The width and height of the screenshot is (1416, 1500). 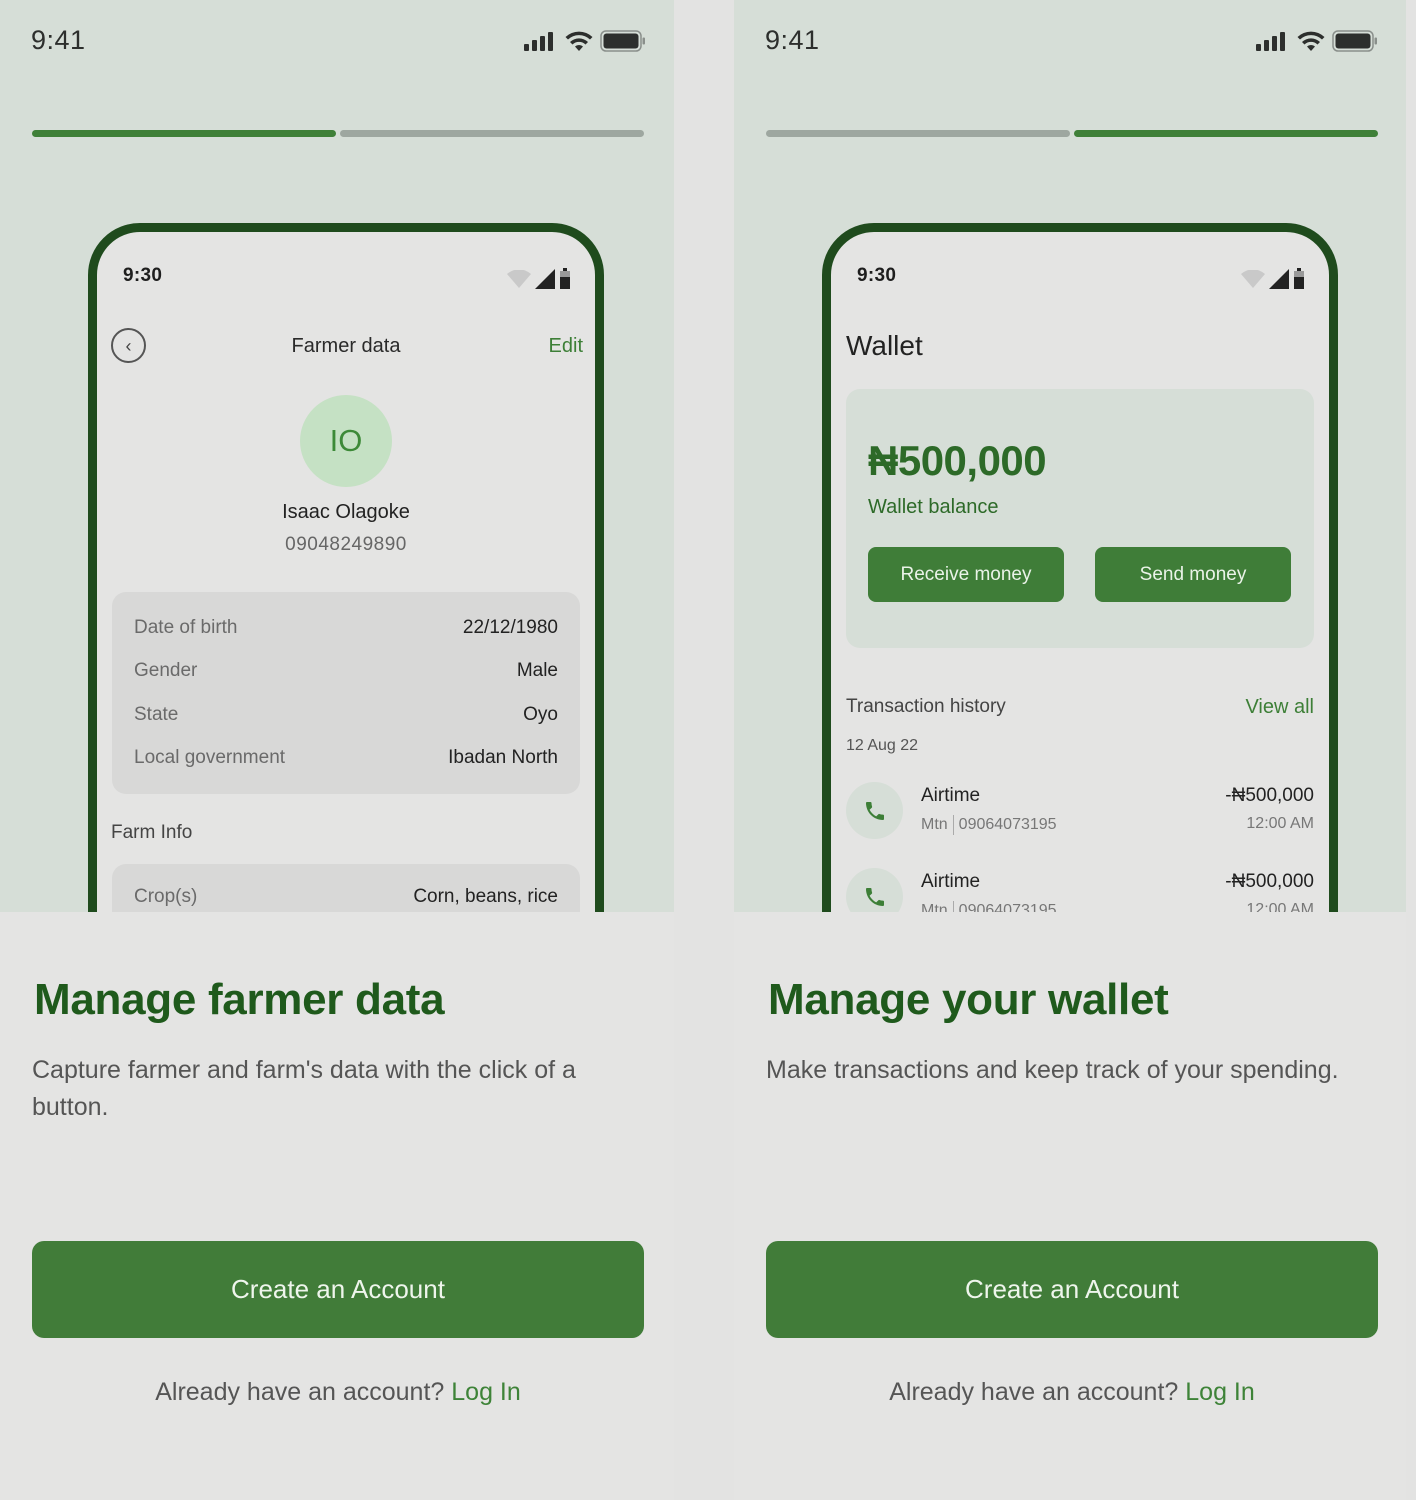 I want to click on info-value: Ibadan North, so click(x=503, y=758).